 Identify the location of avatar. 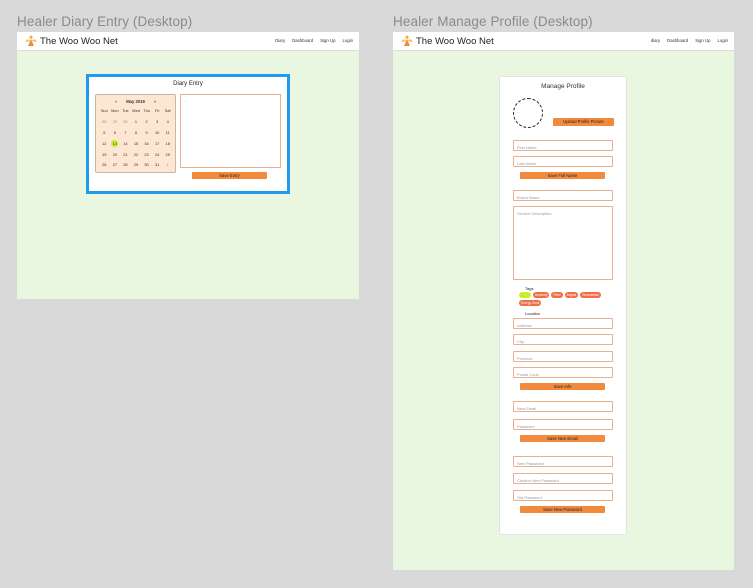
(528, 113).